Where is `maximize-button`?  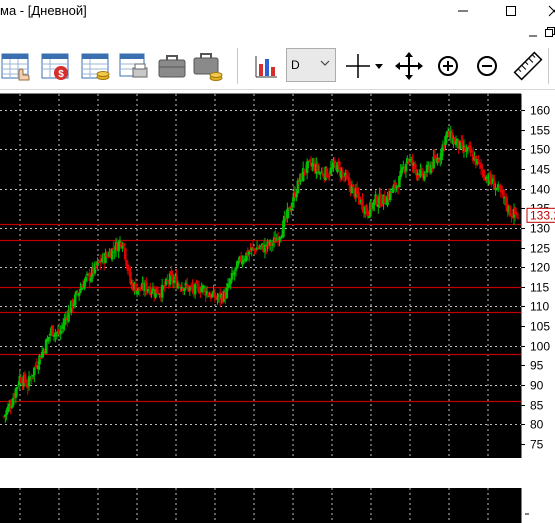
maximize-button is located at coordinates (511, 11).